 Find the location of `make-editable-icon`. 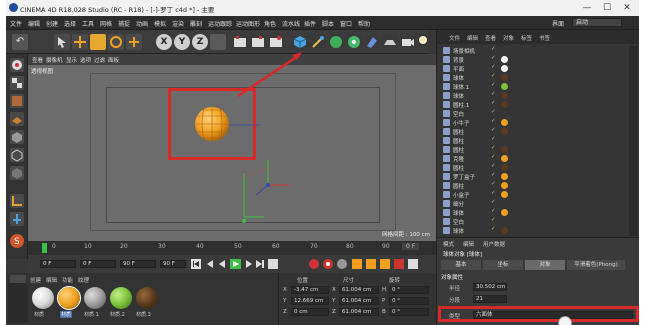

make-editable-icon is located at coordinates (17, 65).